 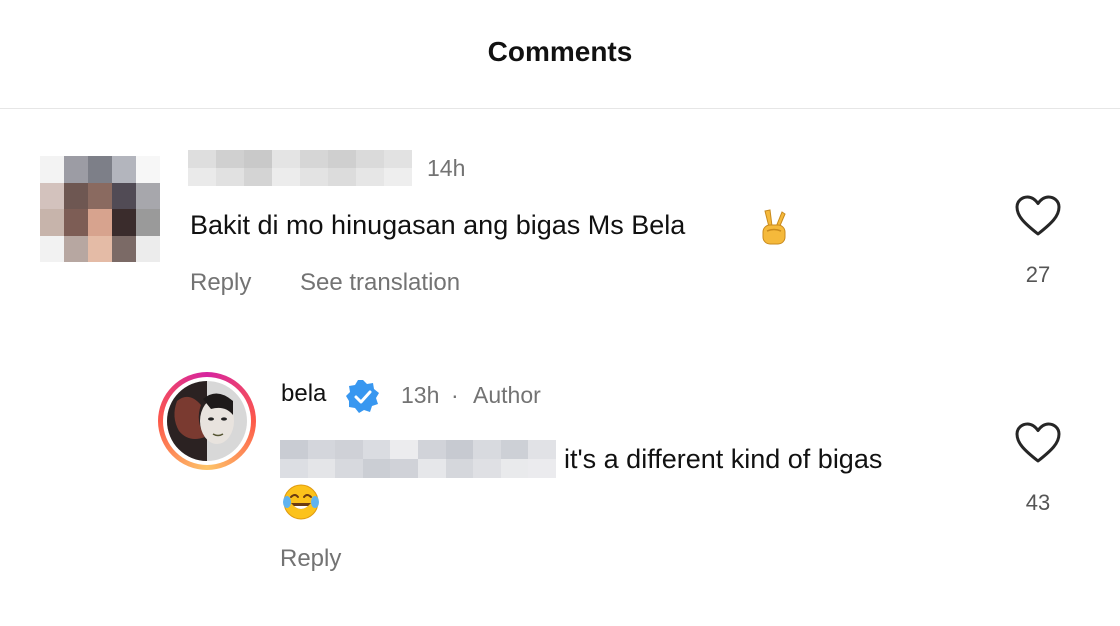 I want to click on commenter-username-blurred, so click(x=300, y=168).